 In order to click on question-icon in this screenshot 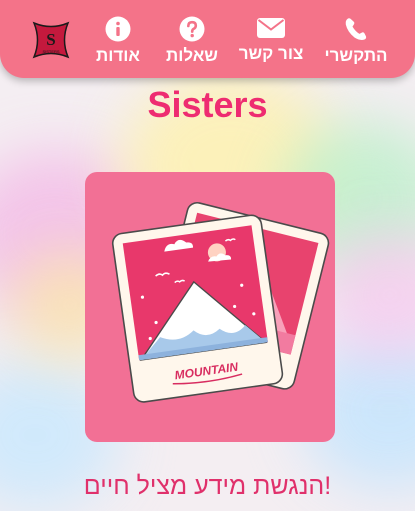, I will do `click(192, 29)`.